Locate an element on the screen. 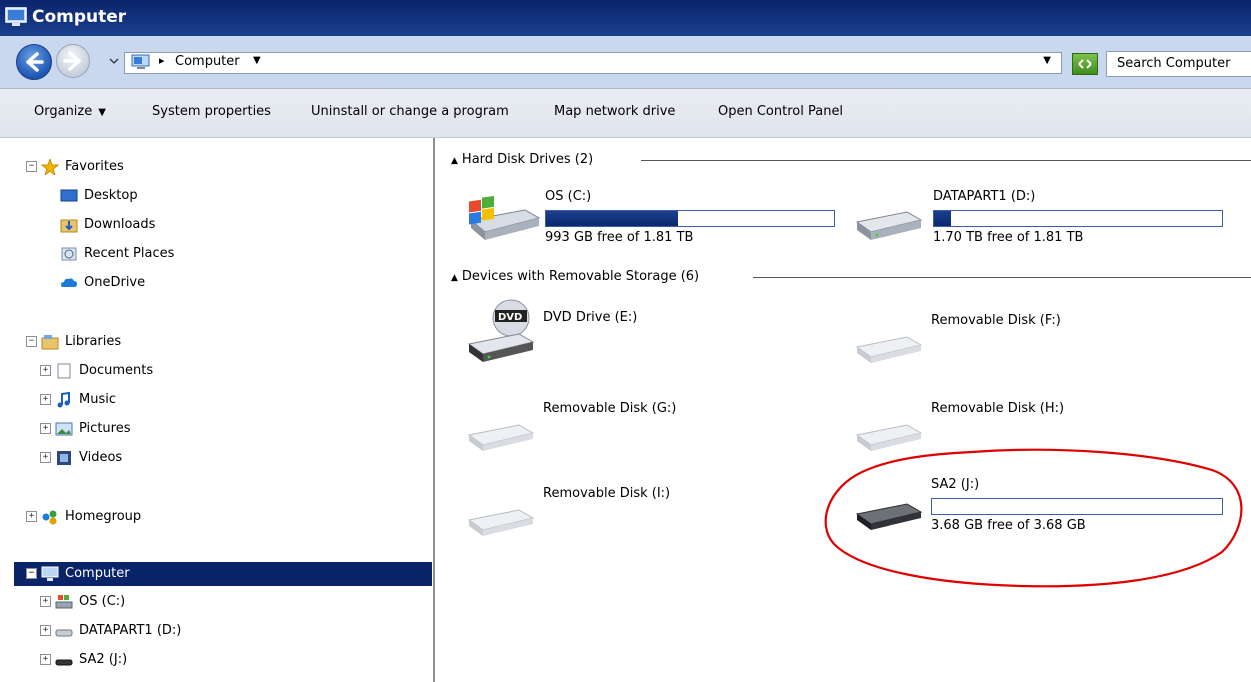  search-input is located at coordinates (1179, 63).